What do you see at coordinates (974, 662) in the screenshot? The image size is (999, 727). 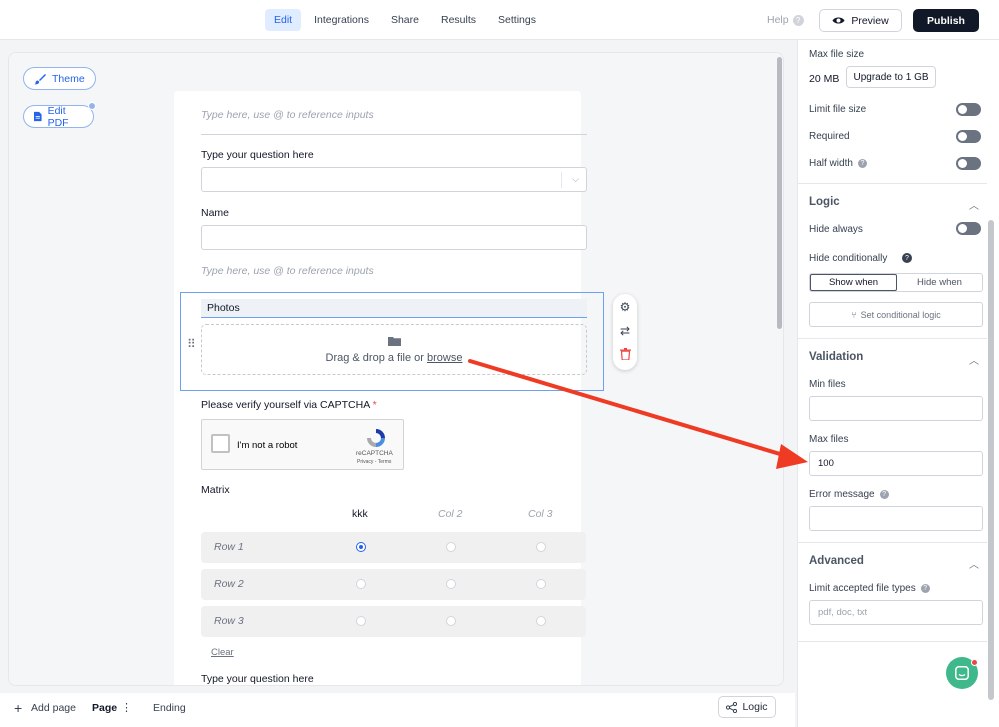 I see `chat-notification-dot` at bounding box center [974, 662].